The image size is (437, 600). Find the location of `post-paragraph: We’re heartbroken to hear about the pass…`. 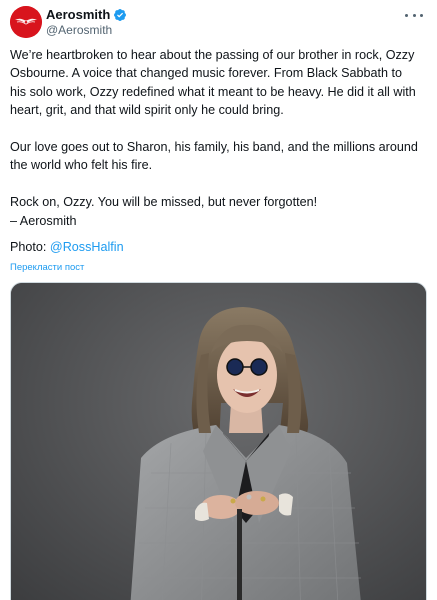

post-paragraph: We’re heartbroken to hear about the pass… is located at coordinates (220, 83).